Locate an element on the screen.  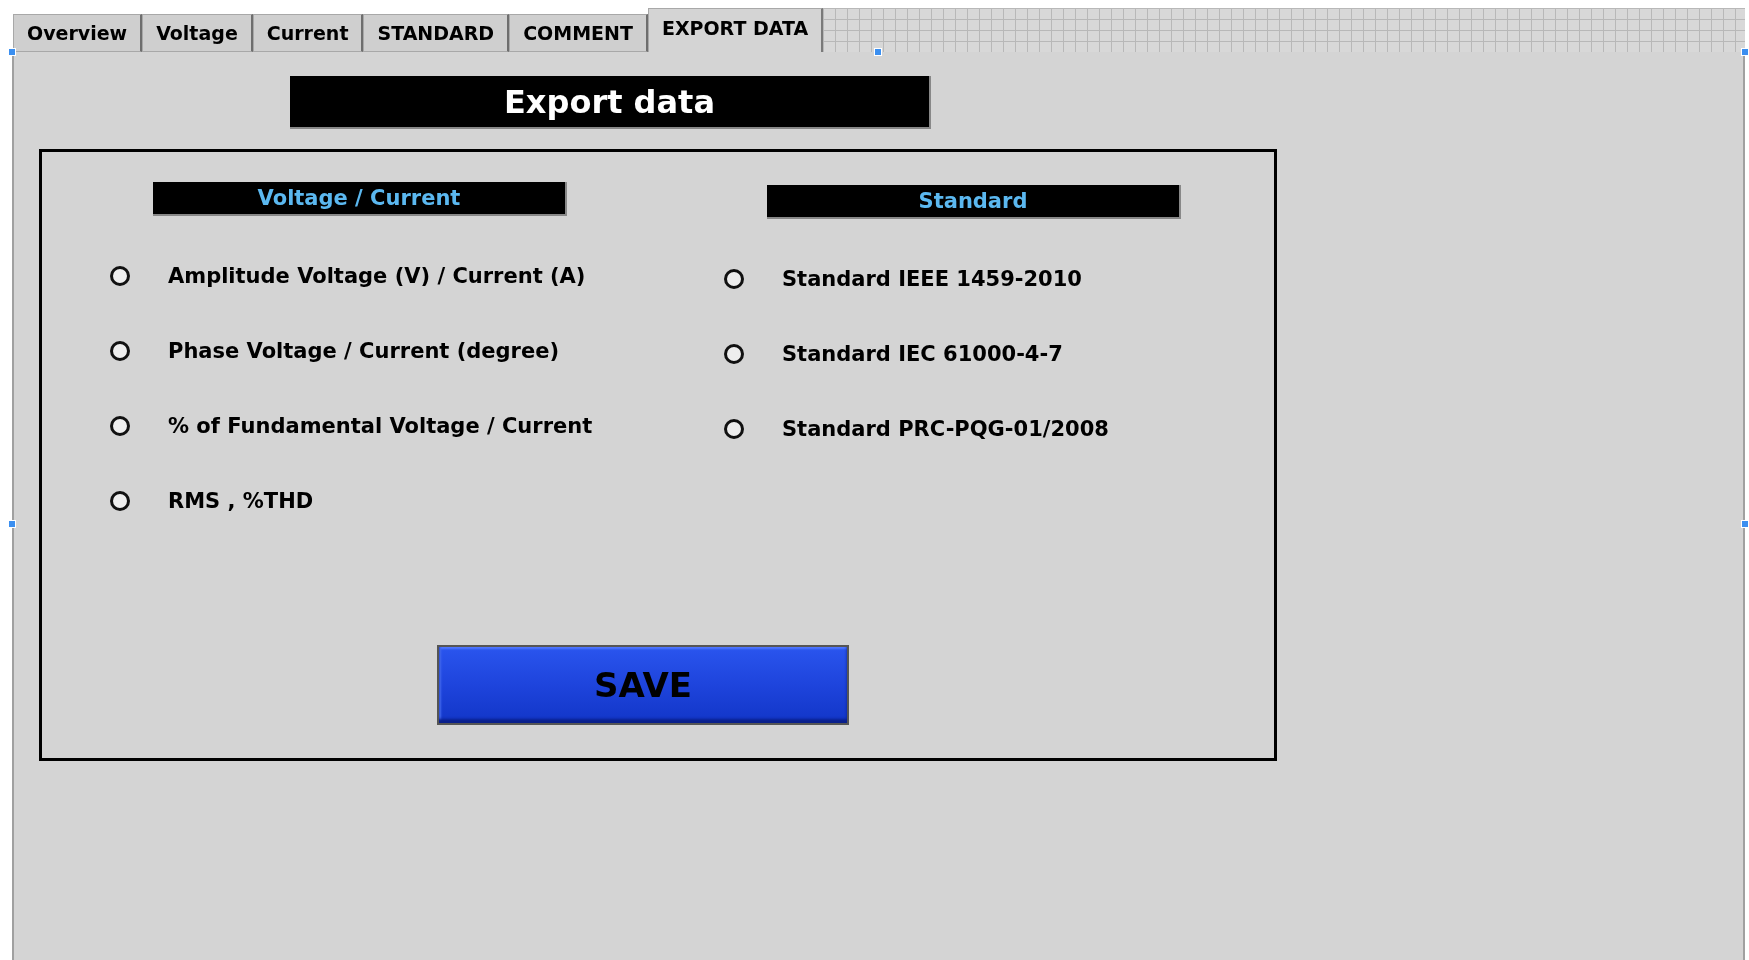
option-label: RMS , %THD is located at coordinates (241, 501).